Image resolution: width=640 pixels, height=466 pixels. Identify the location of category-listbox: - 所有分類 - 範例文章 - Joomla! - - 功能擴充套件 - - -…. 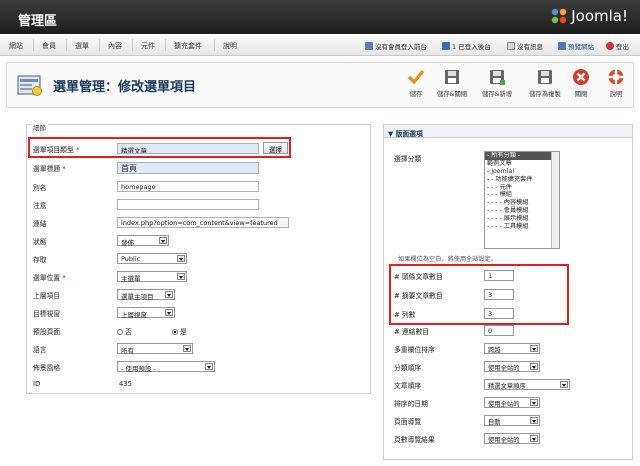
(522, 200).